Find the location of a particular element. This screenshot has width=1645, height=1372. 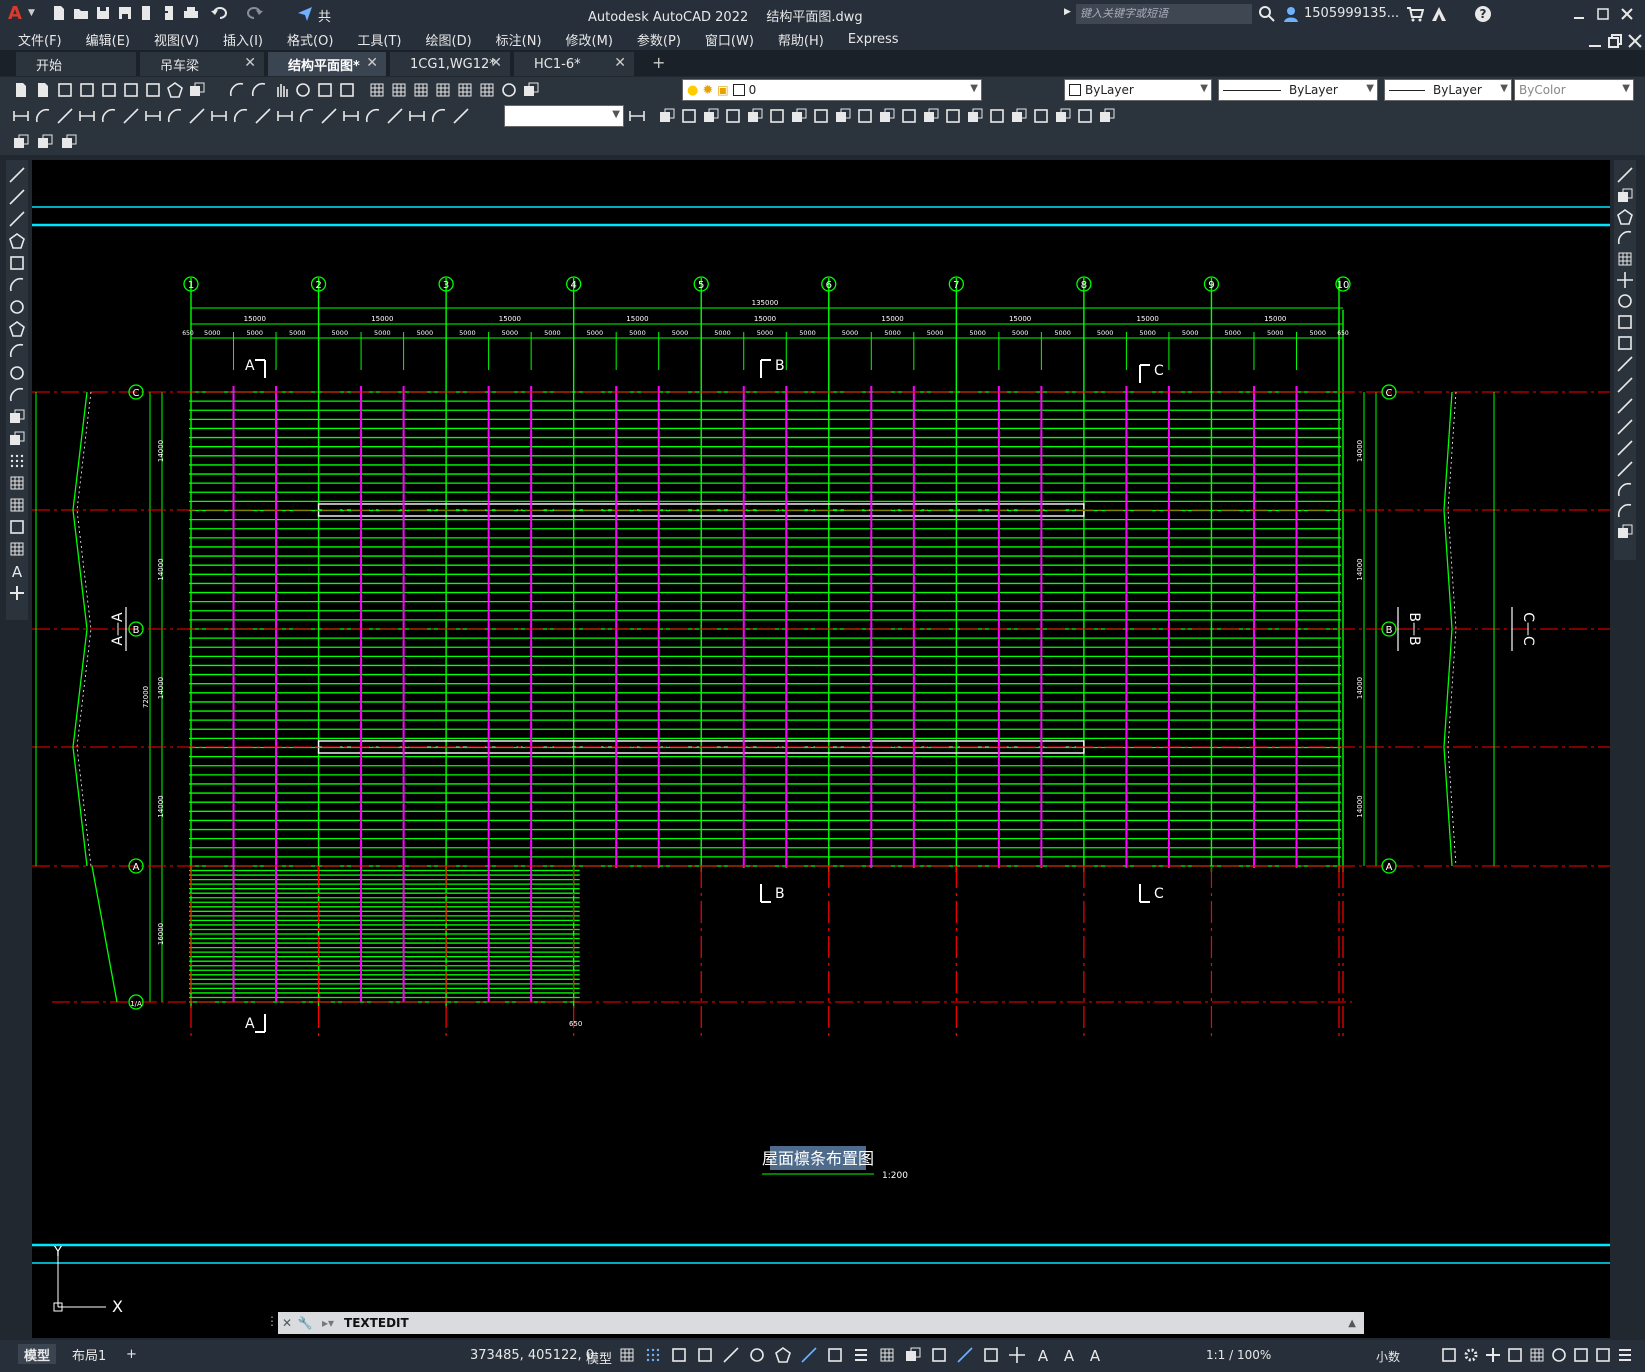

plot-icon is located at coordinates (87, 90).